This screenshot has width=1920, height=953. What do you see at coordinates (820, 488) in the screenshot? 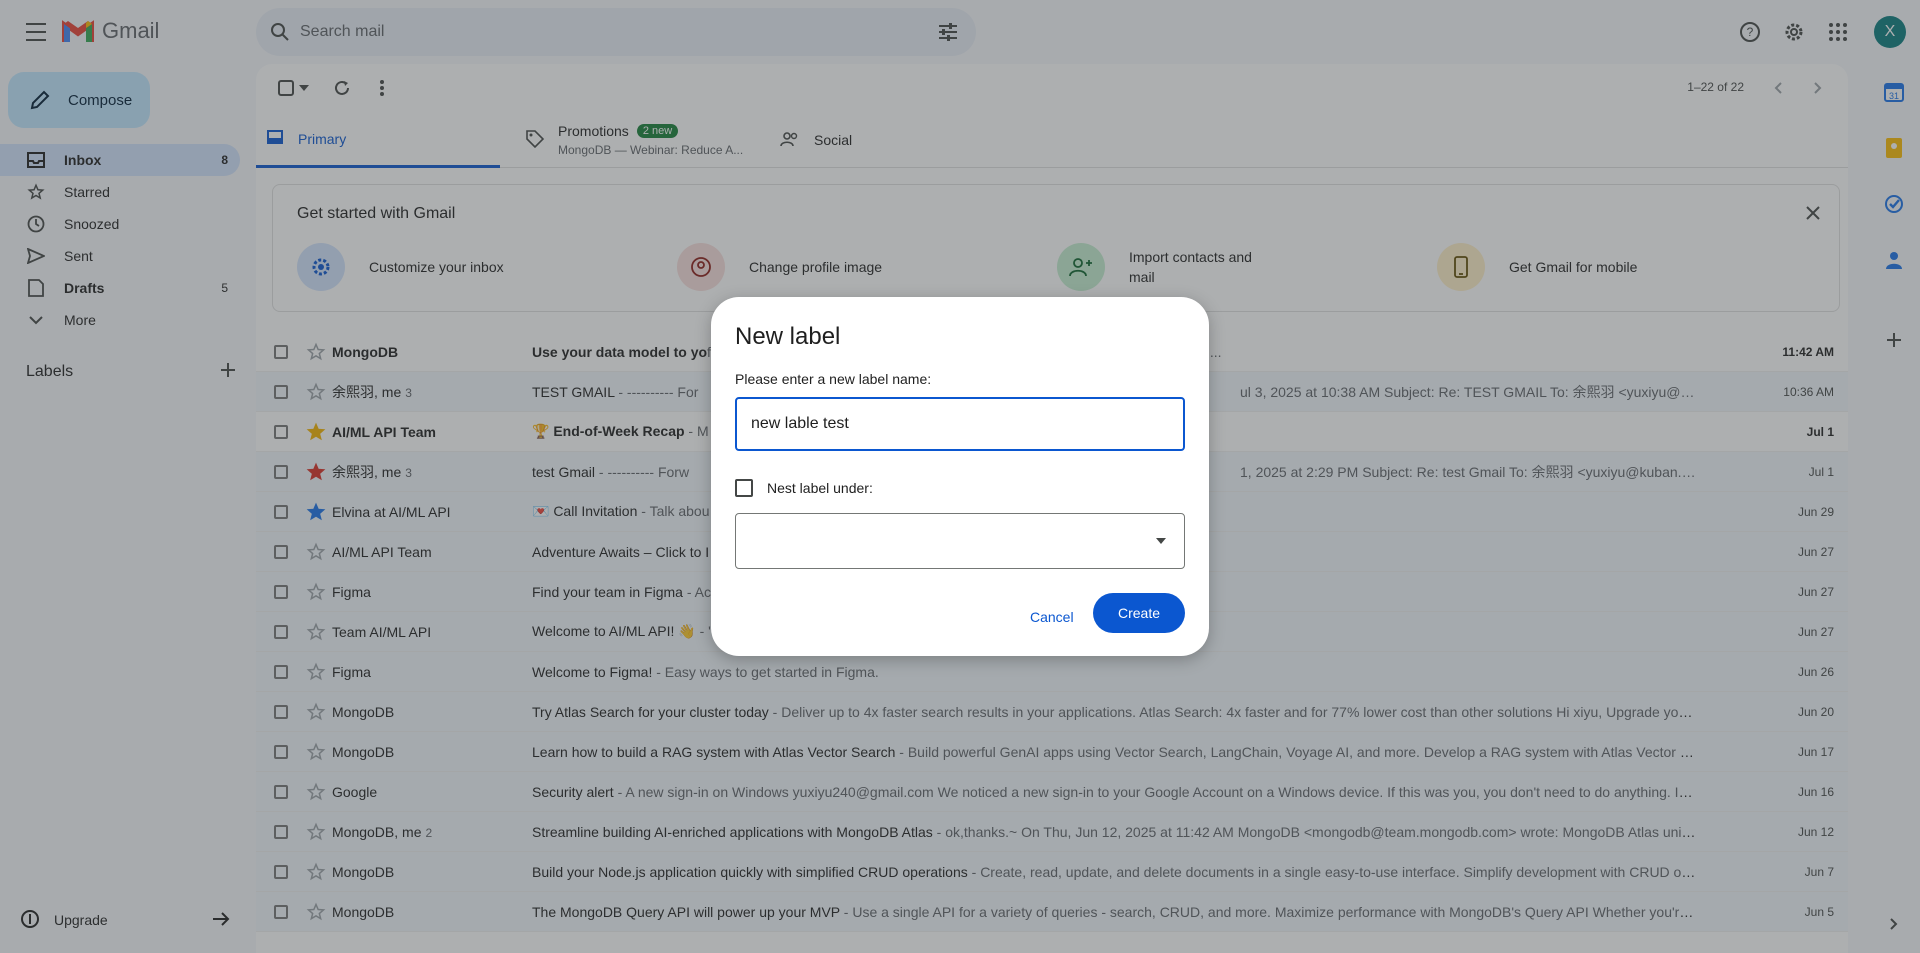
I see `nest-label-text: Nest label under:` at bounding box center [820, 488].